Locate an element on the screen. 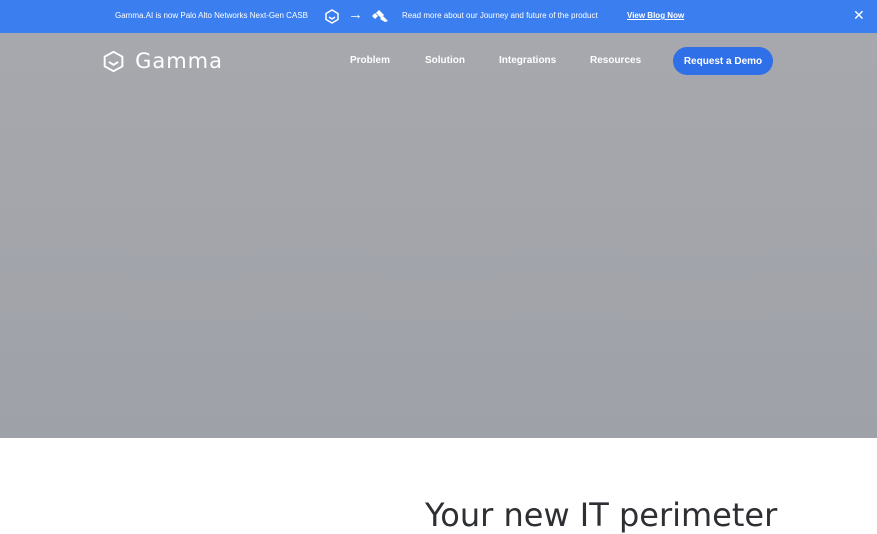 Image resolution: width=877 pixels, height=534 pixels. gamma-logo-icon is located at coordinates (332, 16).